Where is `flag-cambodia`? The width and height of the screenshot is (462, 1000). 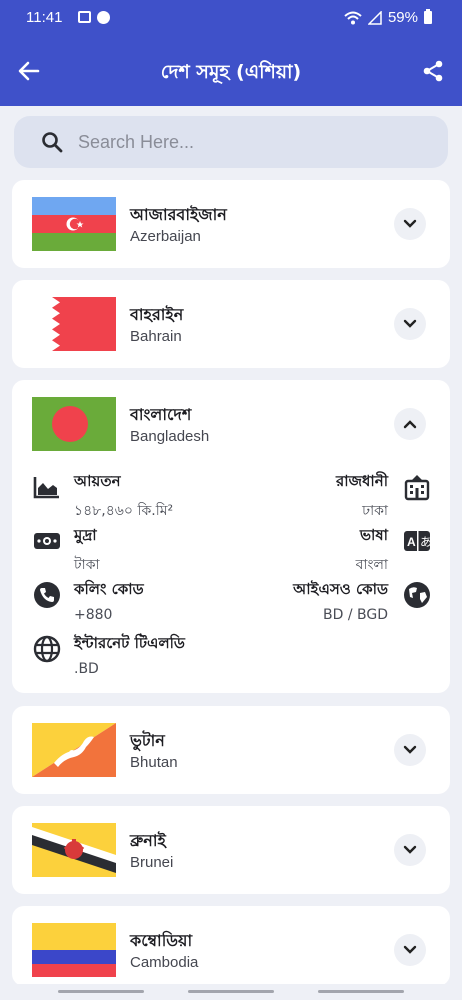
flag-cambodia is located at coordinates (74, 950).